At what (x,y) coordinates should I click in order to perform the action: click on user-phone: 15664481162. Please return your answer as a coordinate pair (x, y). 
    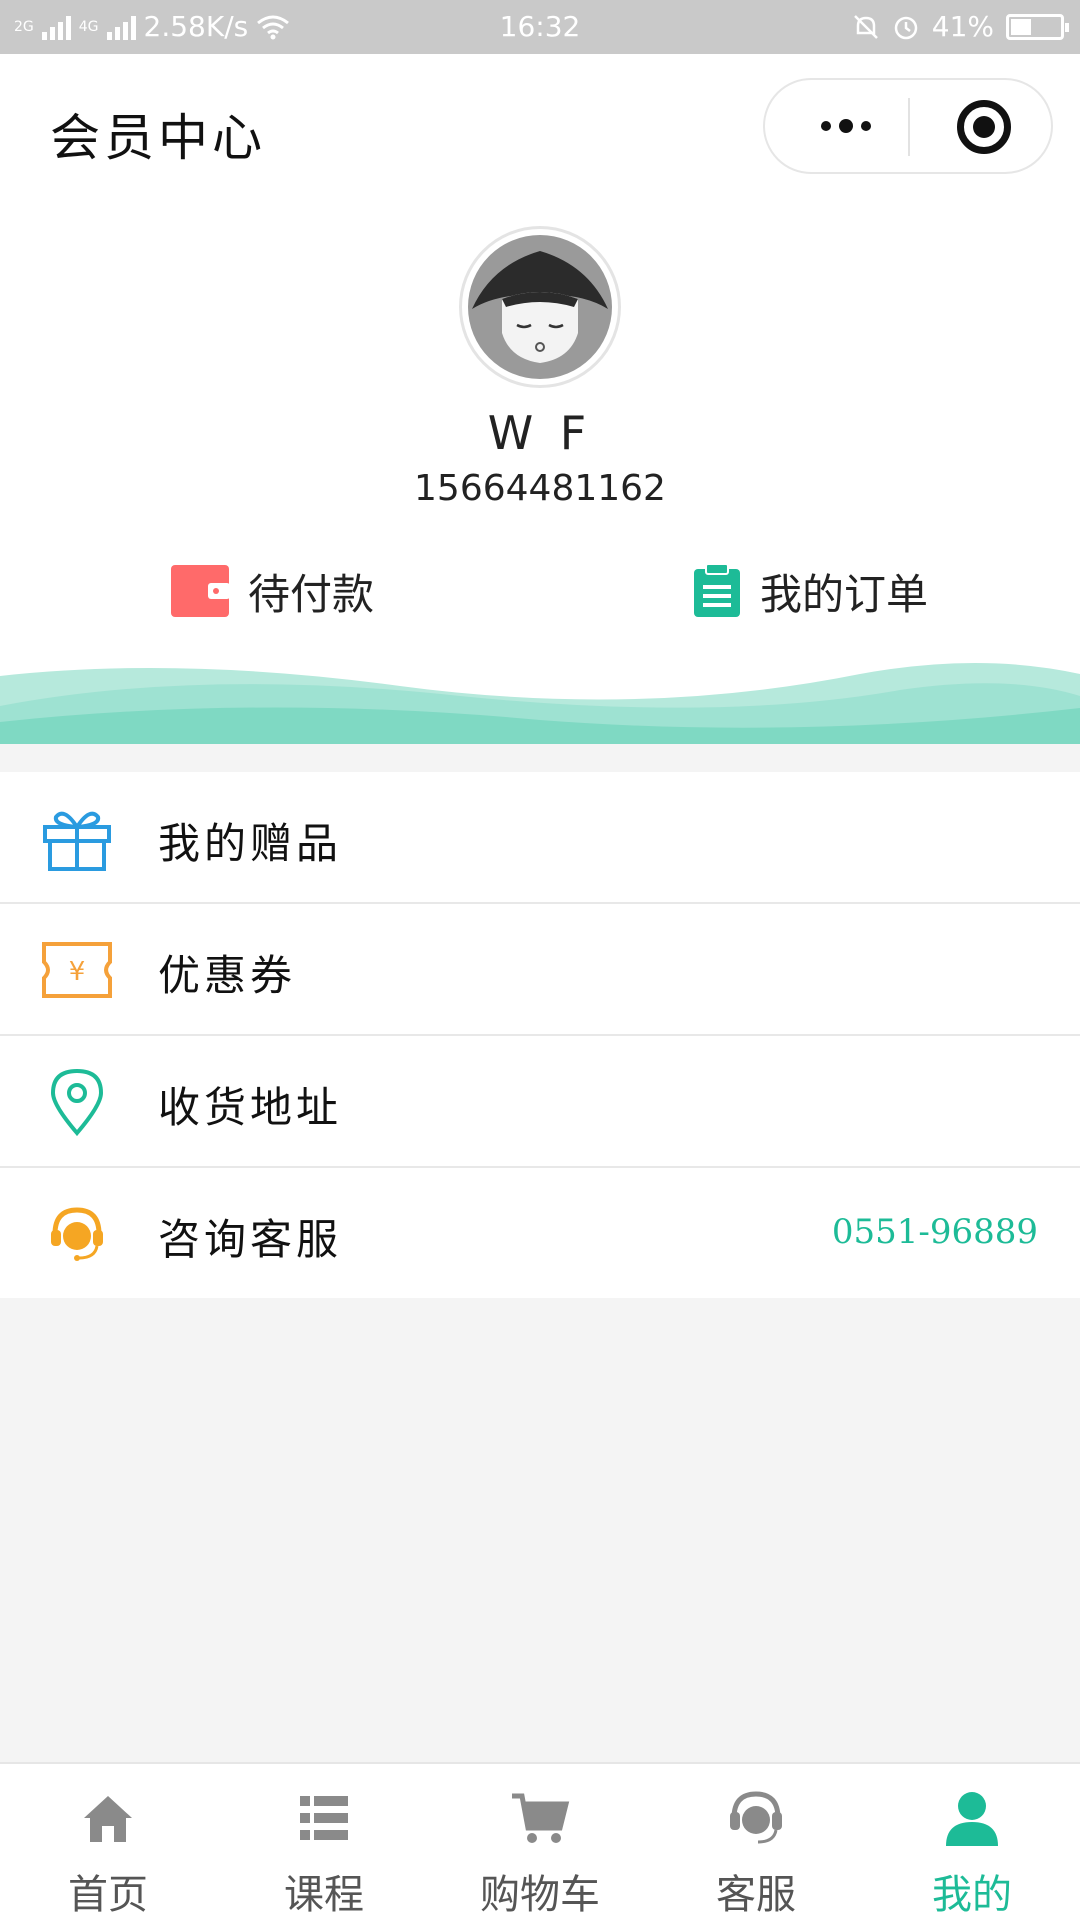
    Looking at the image, I should click on (540, 488).